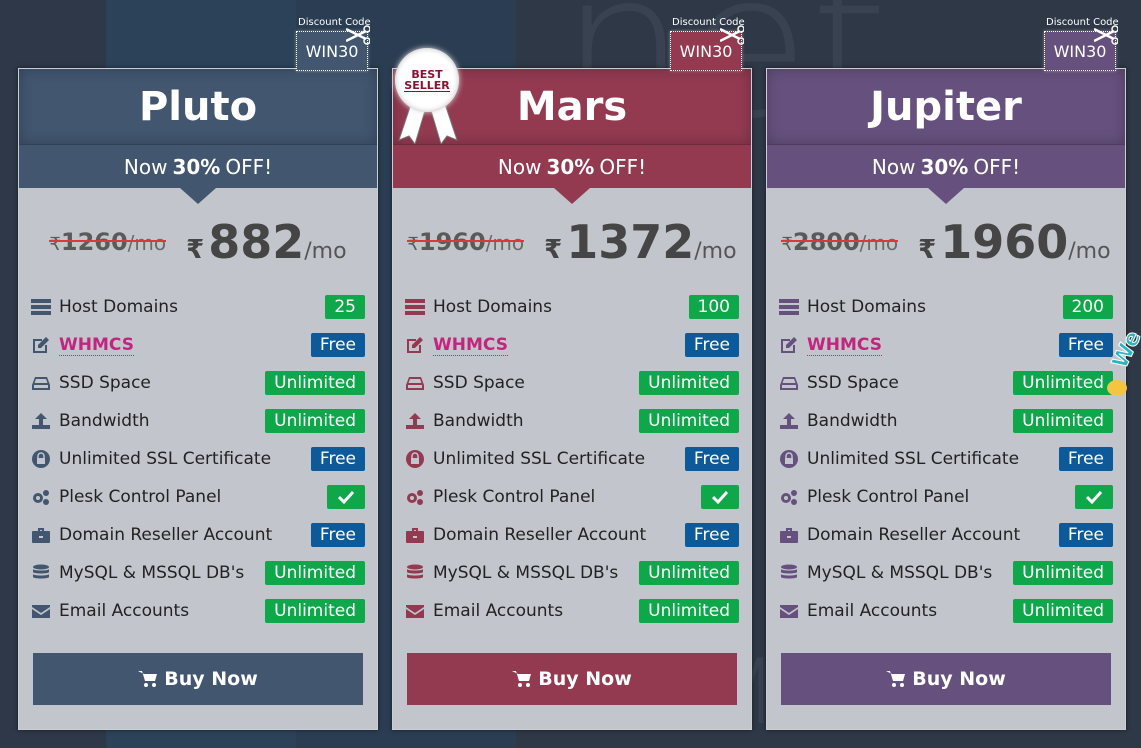 This screenshot has height=748, width=1141. Describe the element at coordinates (630, 242) in the screenshot. I see `new-price-value: 1372` at that location.